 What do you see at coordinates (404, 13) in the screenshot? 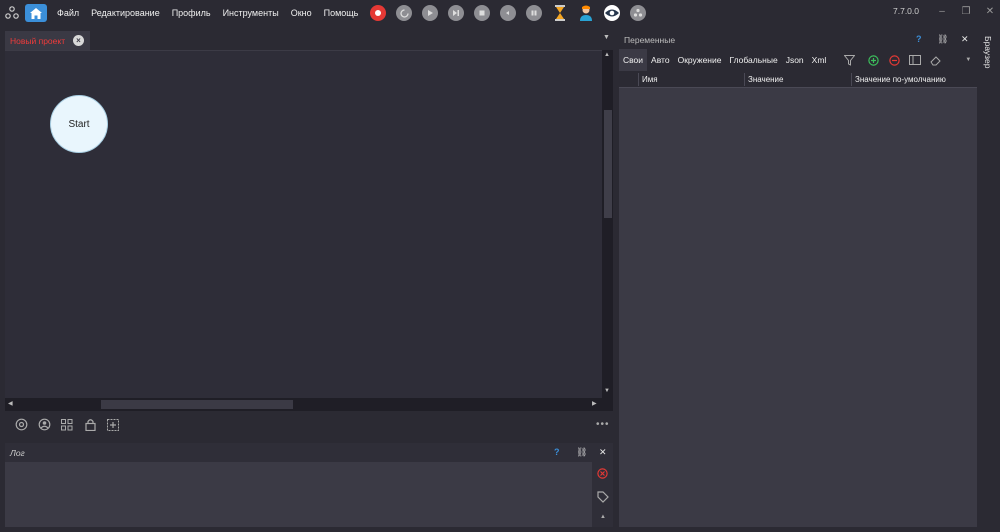
I see `restart-icon` at bounding box center [404, 13].